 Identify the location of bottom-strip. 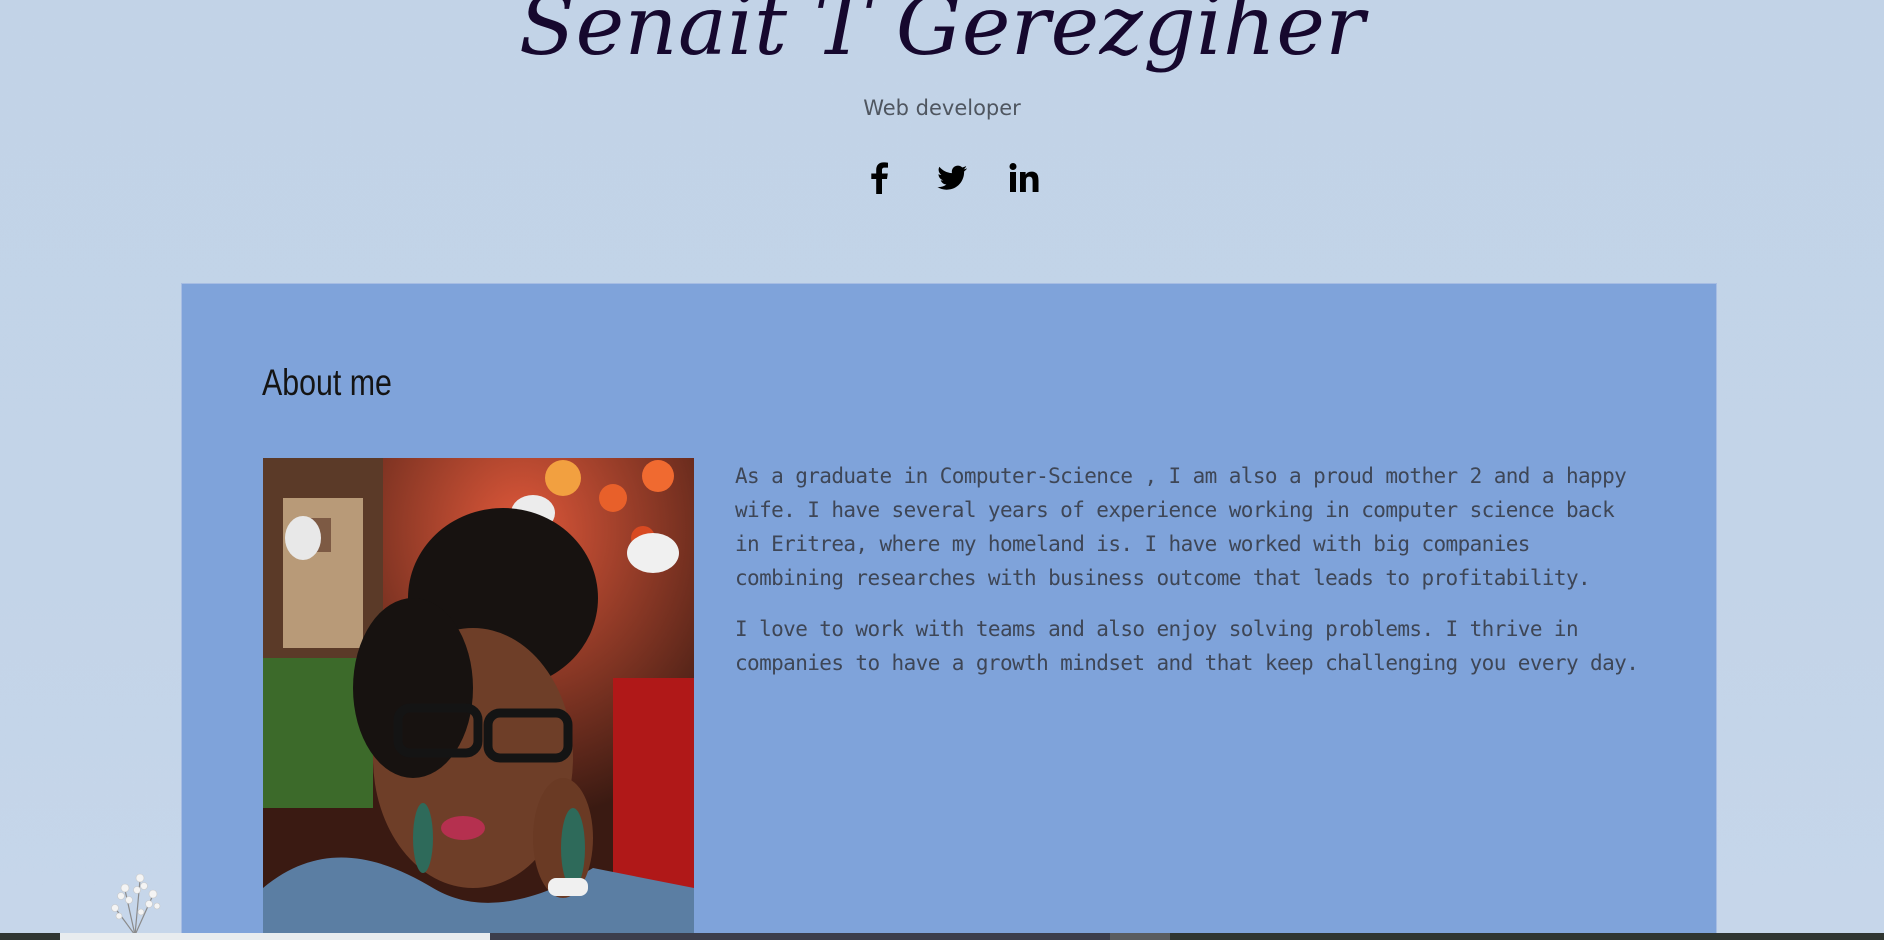
(942, 936).